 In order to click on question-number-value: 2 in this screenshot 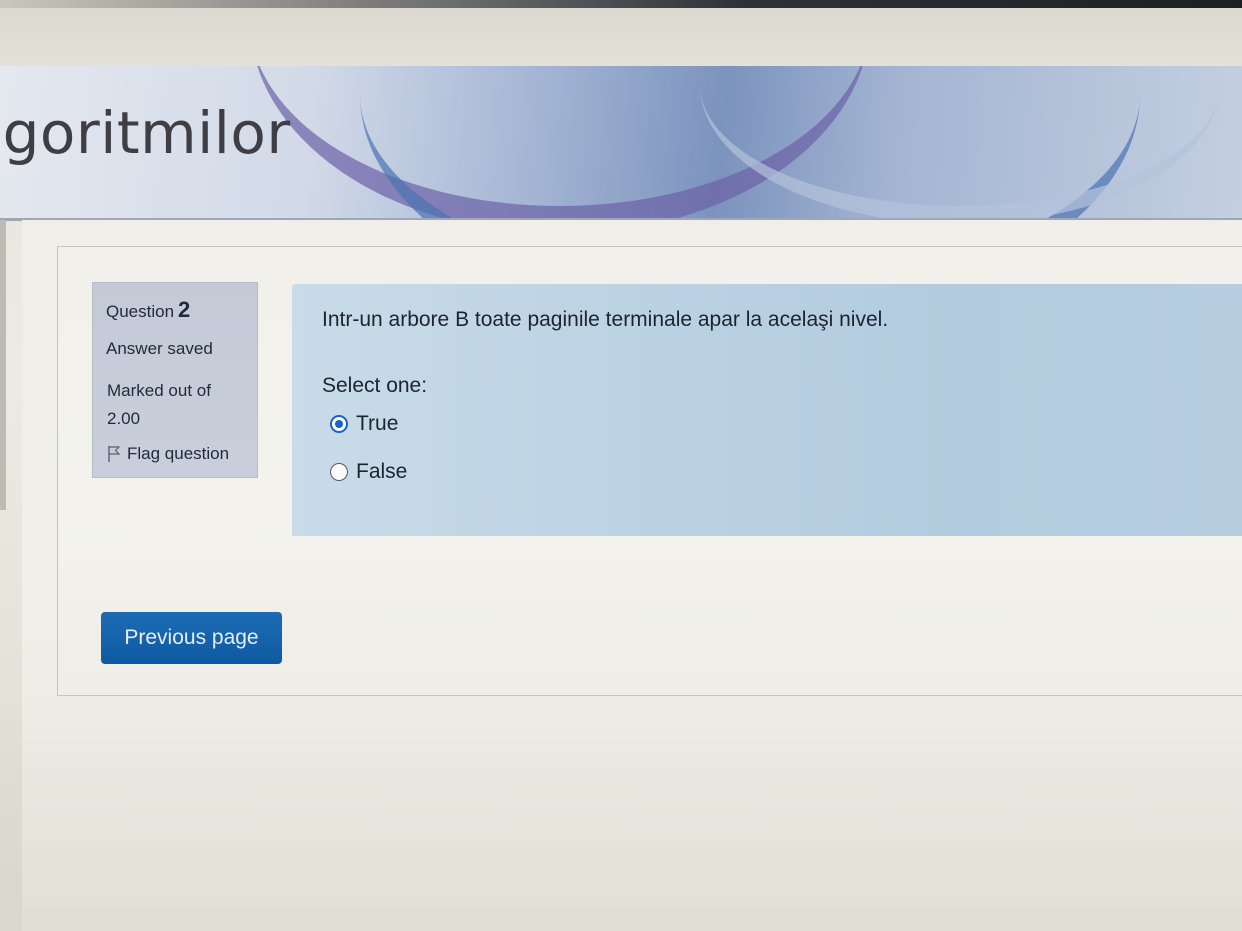, I will do `click(184, 309)`.